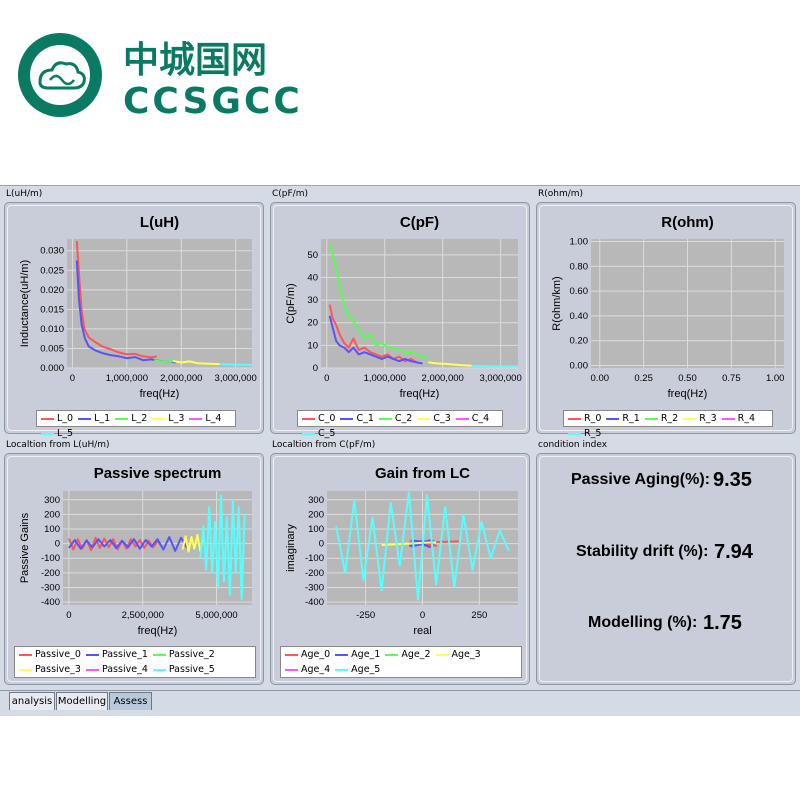  Describe the element at coordinates (324, 445) in the screenshot. I see `section-title-loc-c: Localtion from C(pF/m)` at that location.